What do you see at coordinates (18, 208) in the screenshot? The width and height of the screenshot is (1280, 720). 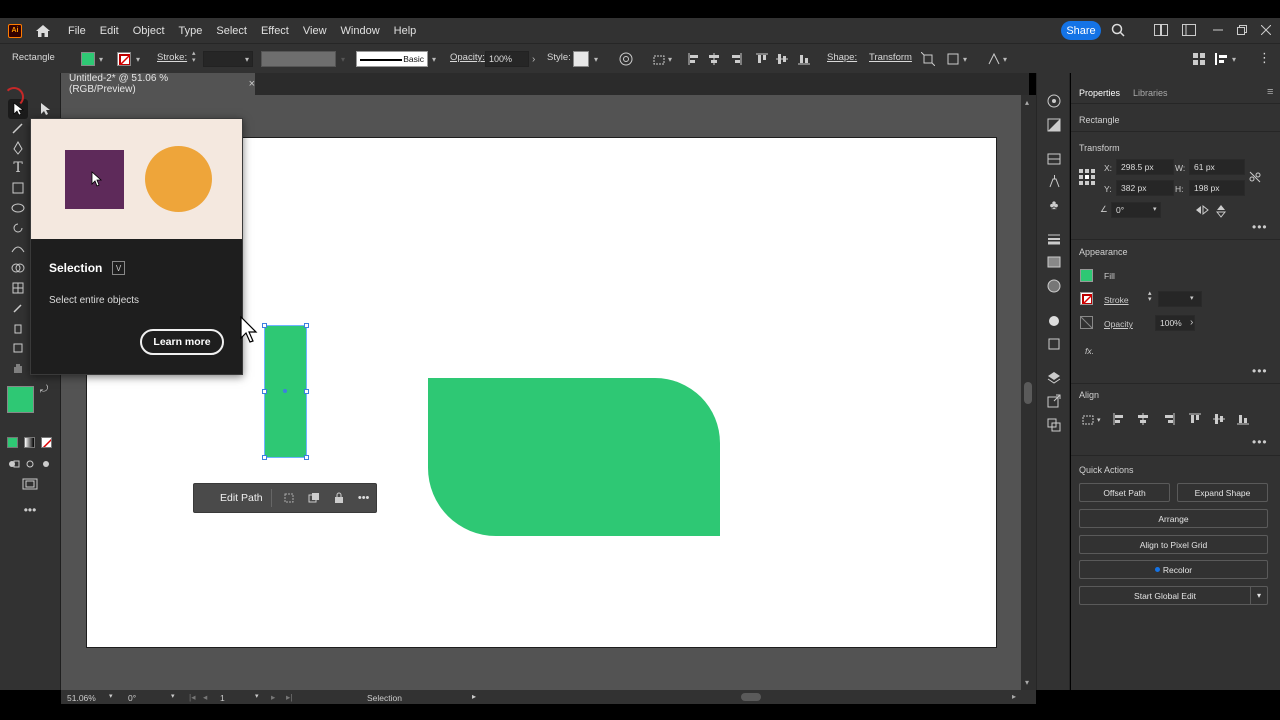 I see `paintbrush-tool-icon` at bounding box center [18, 208].